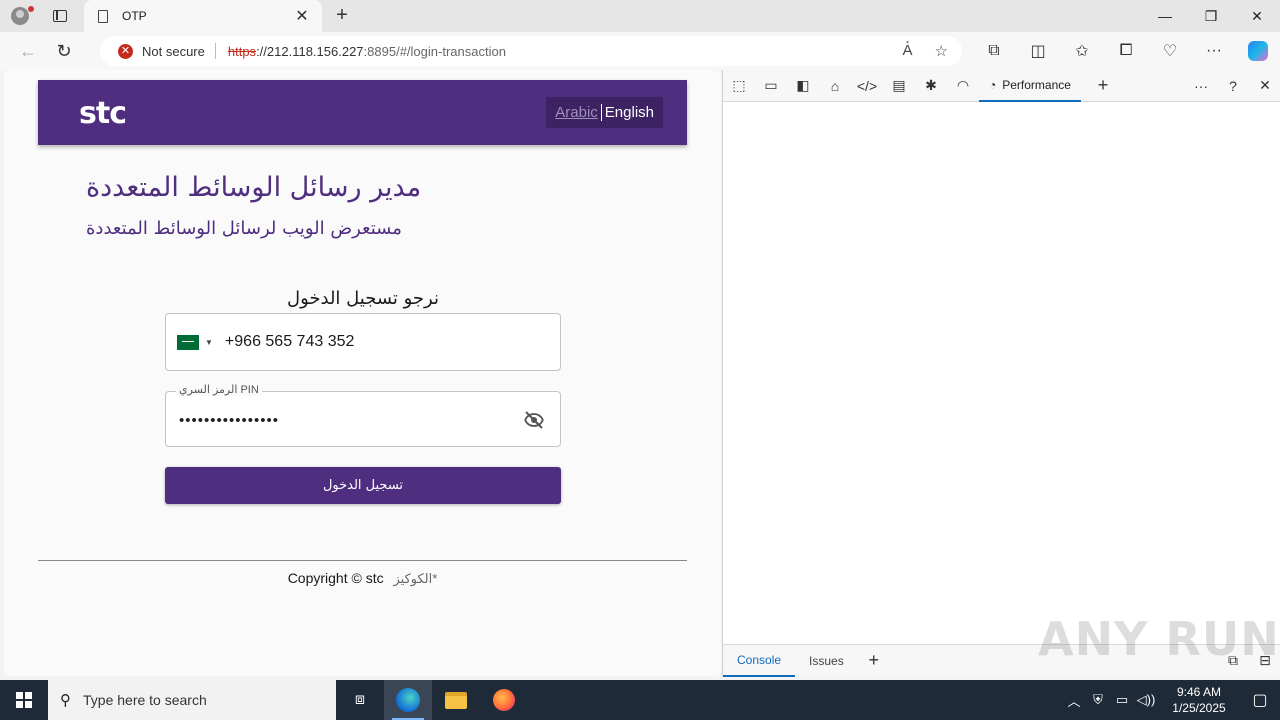  What do you see at coordinates (188, 342) in the screenshot?
I see `saudi-flag-icon` at bounding box center [188, 342].